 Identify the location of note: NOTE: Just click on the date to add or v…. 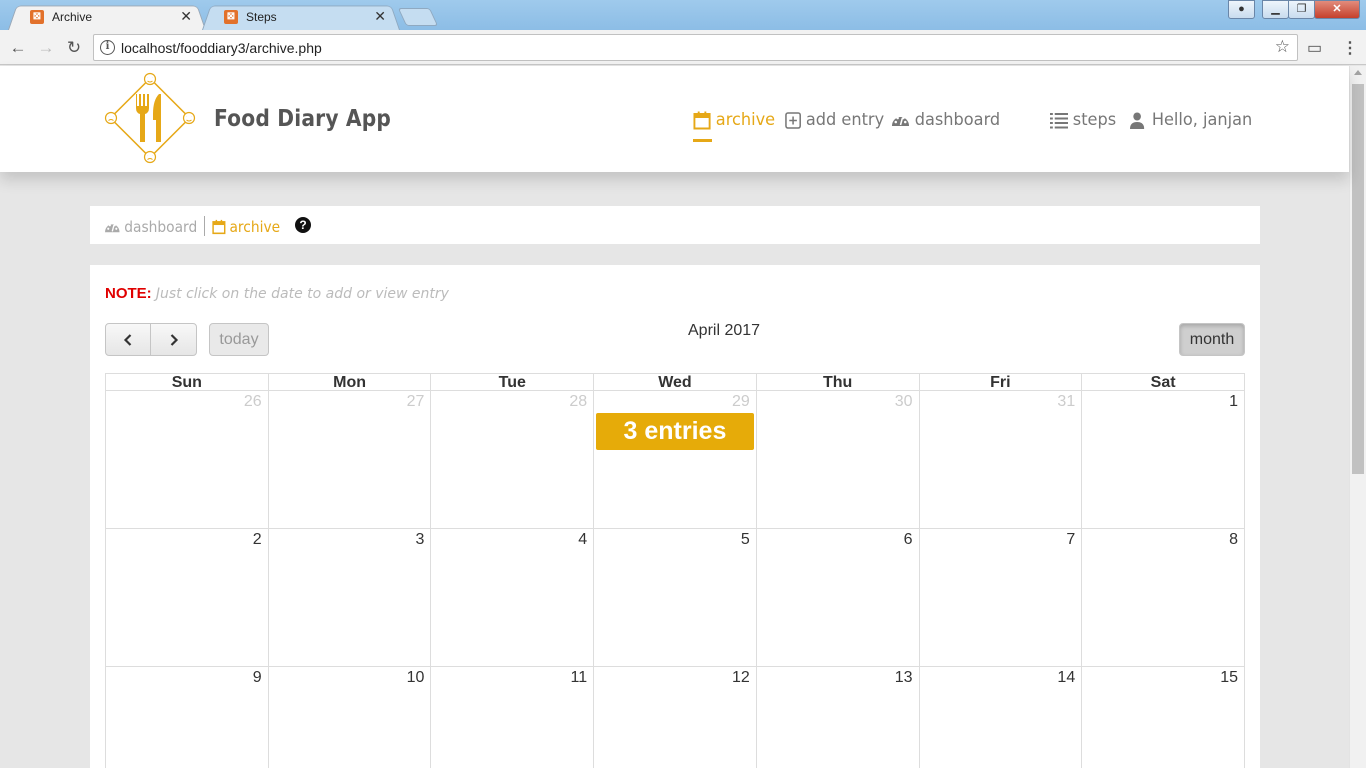
(277, 293).